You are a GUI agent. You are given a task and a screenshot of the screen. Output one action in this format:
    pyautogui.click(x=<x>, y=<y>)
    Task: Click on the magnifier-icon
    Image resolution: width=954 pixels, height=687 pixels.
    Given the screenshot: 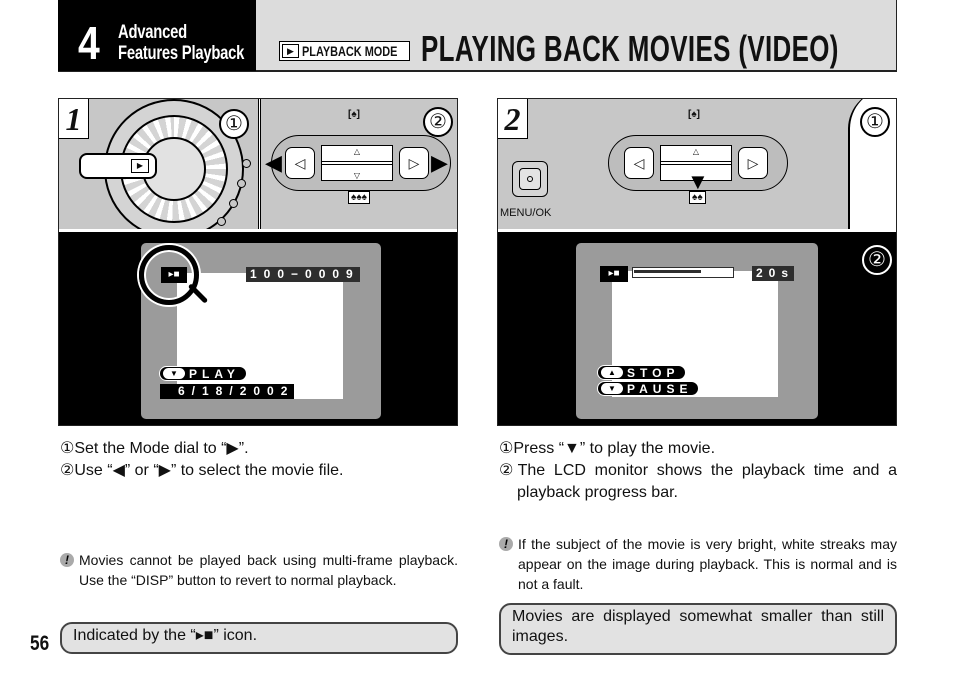 What is the action you would take?
    pyautogui.click(x=169, y=275)
    